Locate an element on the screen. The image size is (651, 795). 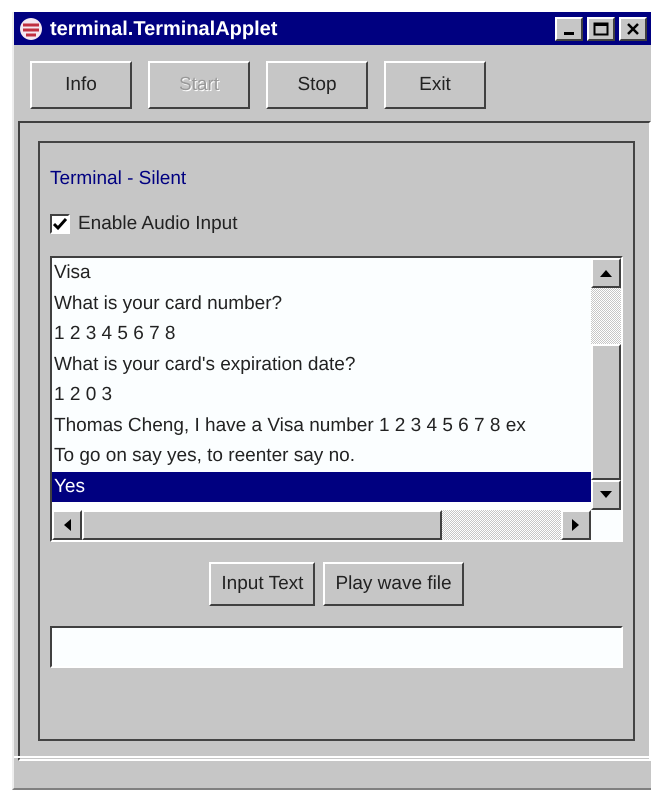
scroll-right-button is located at coordinates (576, 525).